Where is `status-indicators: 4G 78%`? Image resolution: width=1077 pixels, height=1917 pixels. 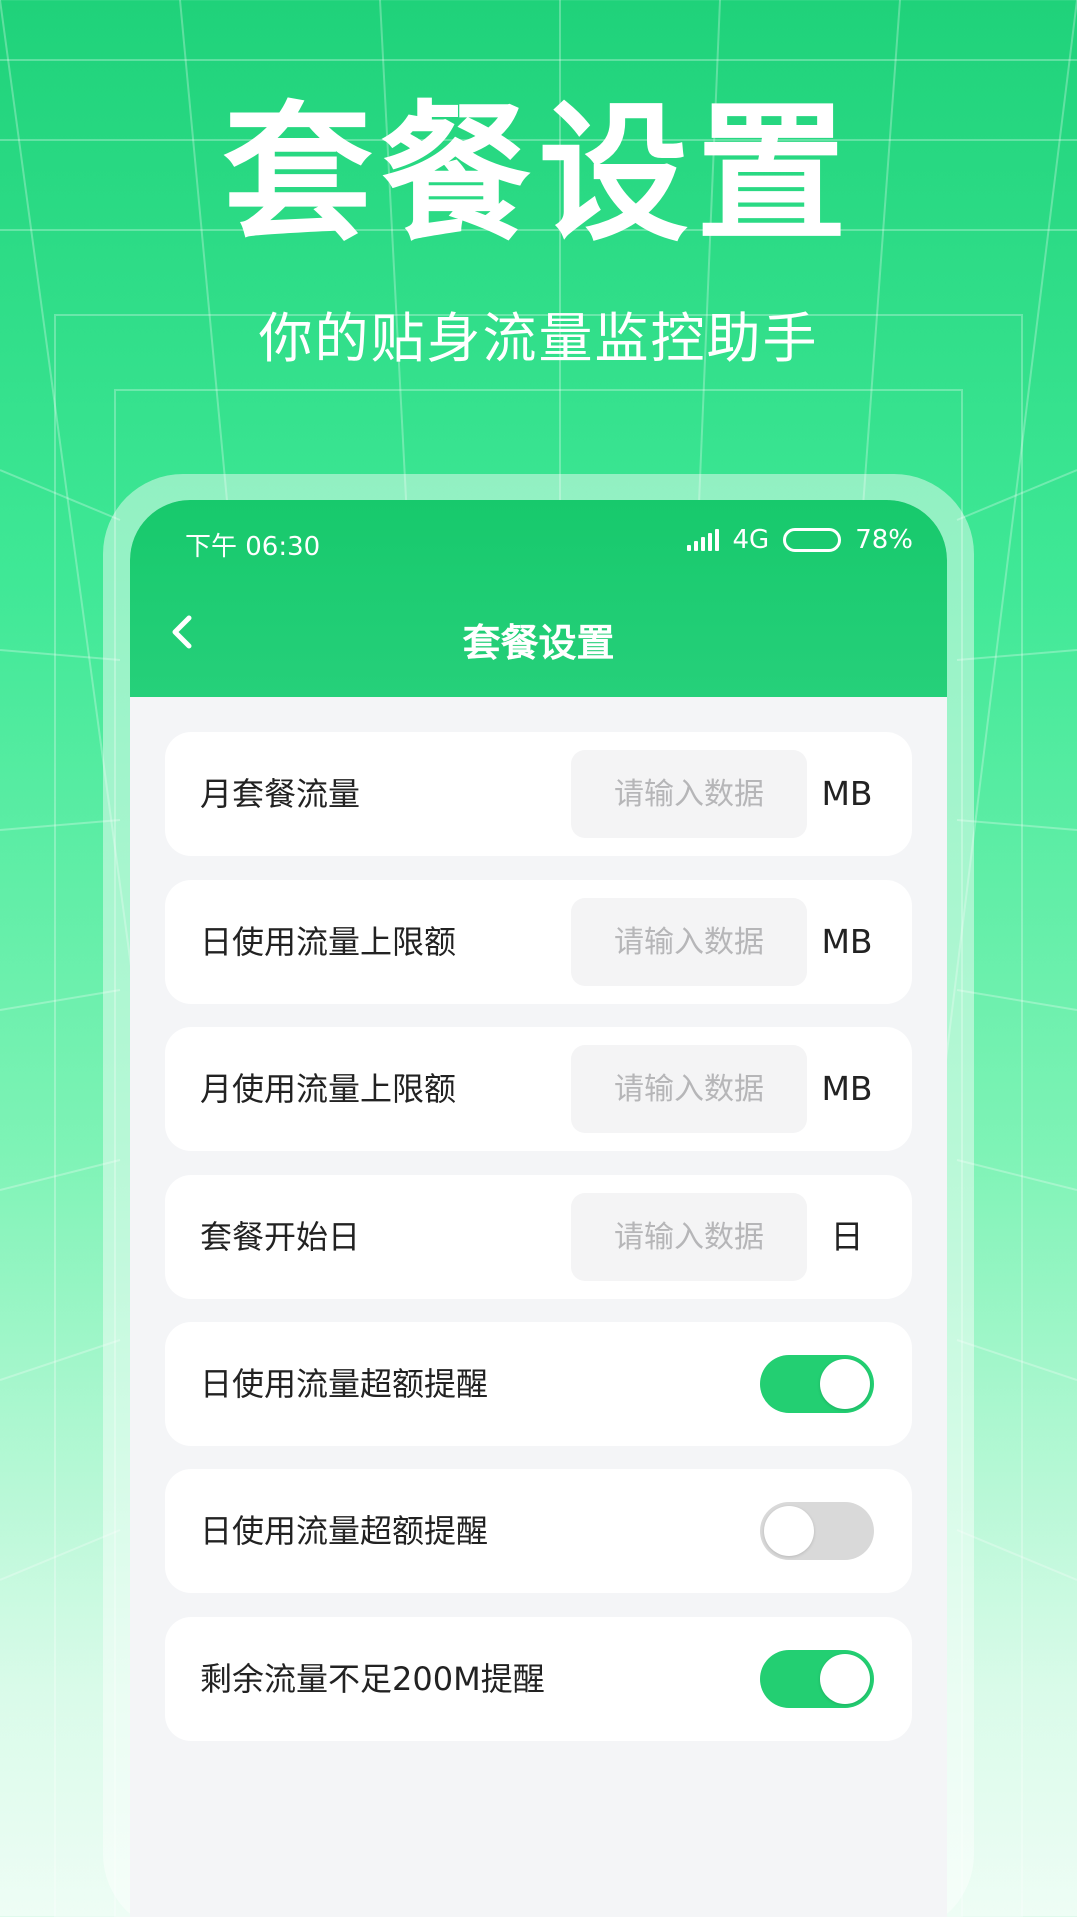
status-indicators: 4G 78% is located at coordinates (799, 540).